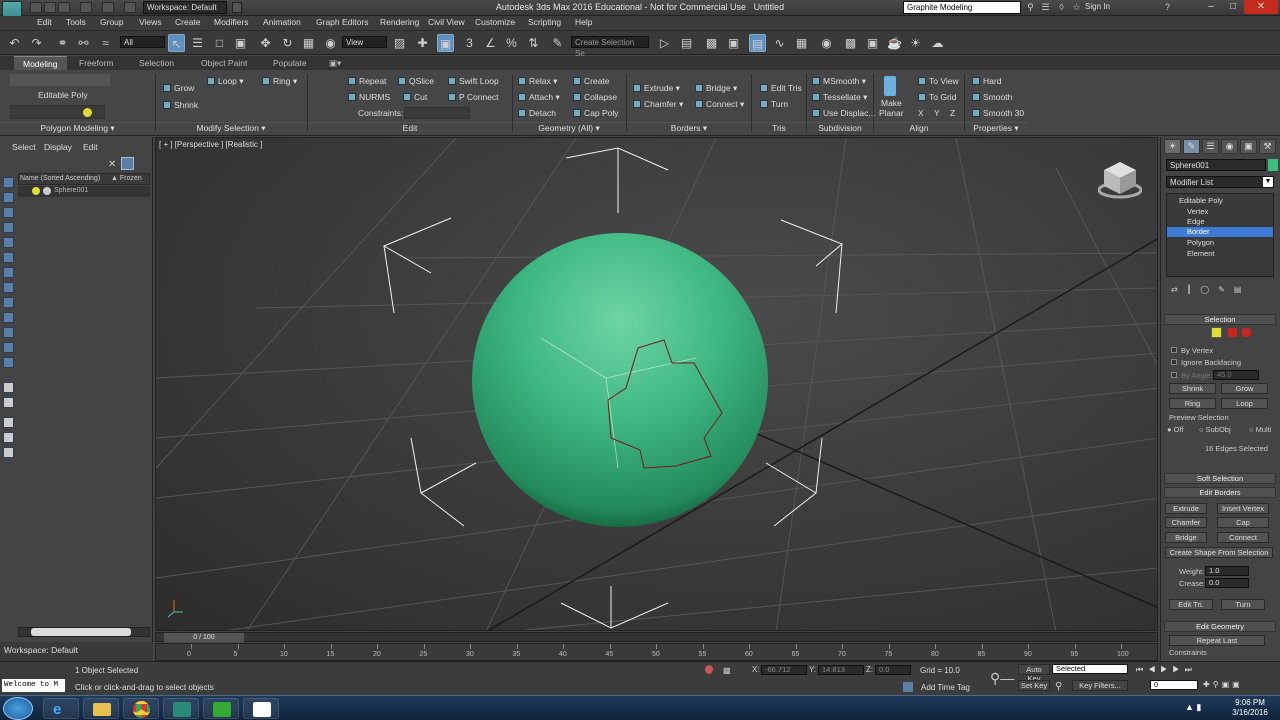 The height and width of the screenshot is (720, 1280). I want to click on insert-vertex-button: Insert Vertex, so click(1243, 508).